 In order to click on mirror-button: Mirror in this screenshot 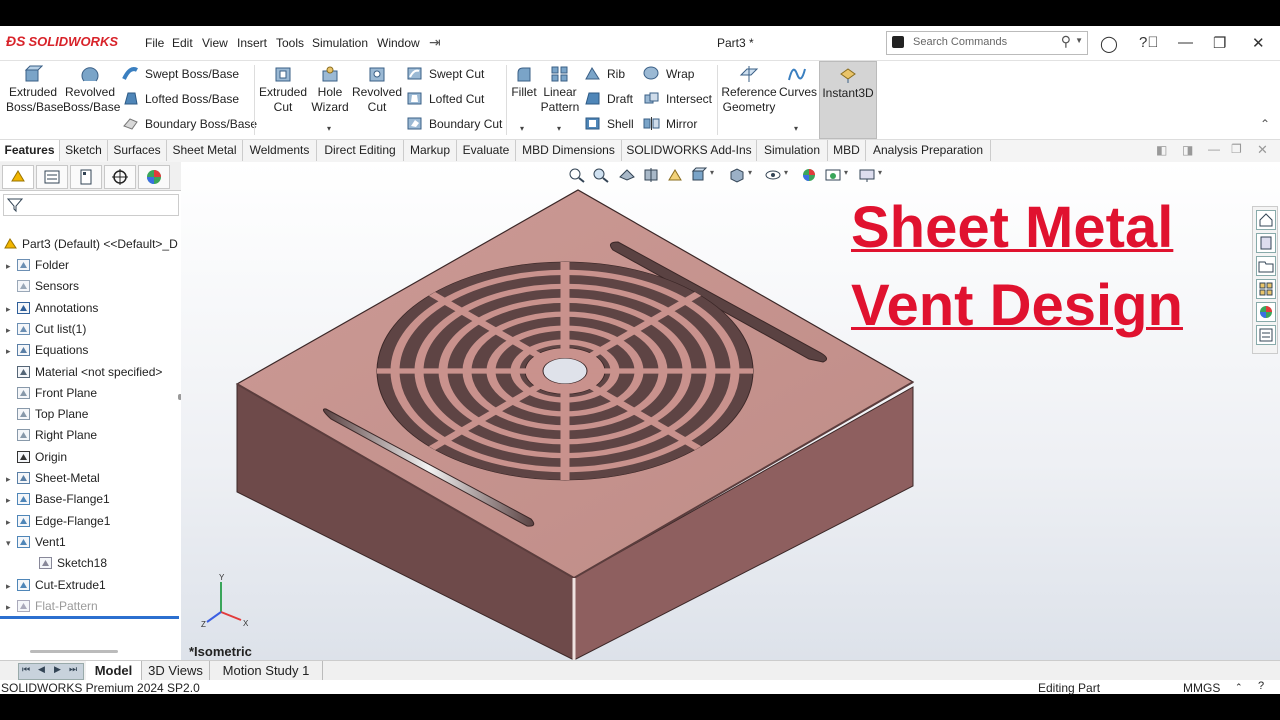, I will do `click(670, 123)`.